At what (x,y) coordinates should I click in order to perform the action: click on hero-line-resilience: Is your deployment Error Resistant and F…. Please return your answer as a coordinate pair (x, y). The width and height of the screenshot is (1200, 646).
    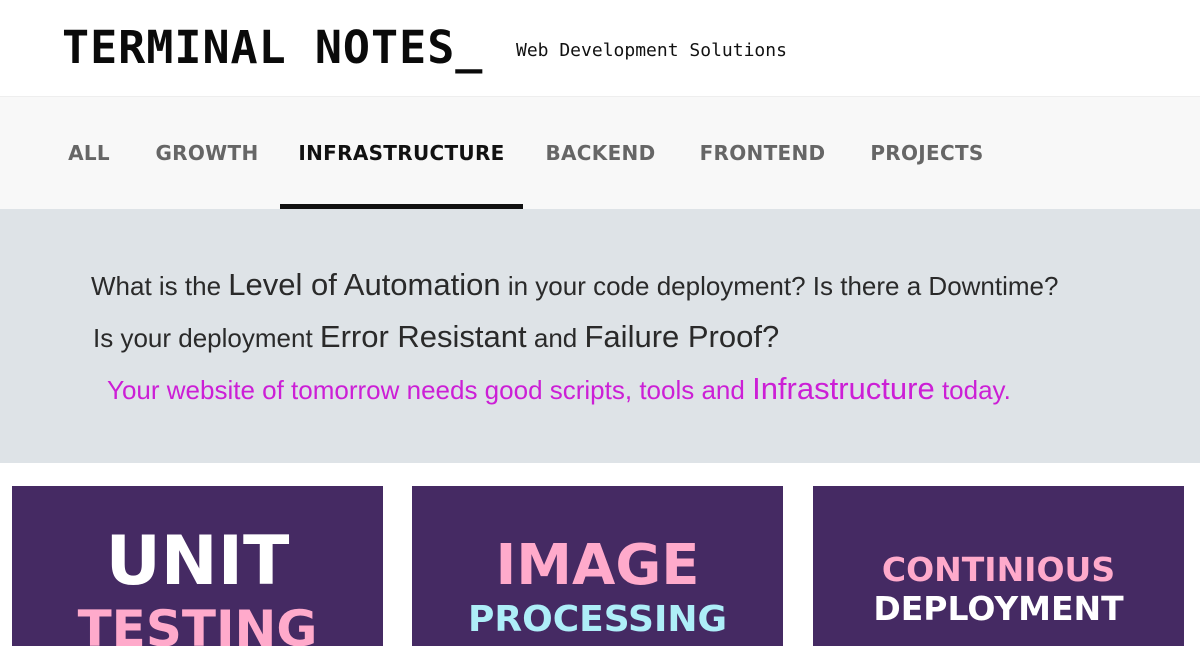
    Looking at the image, I should click on (436, 337).